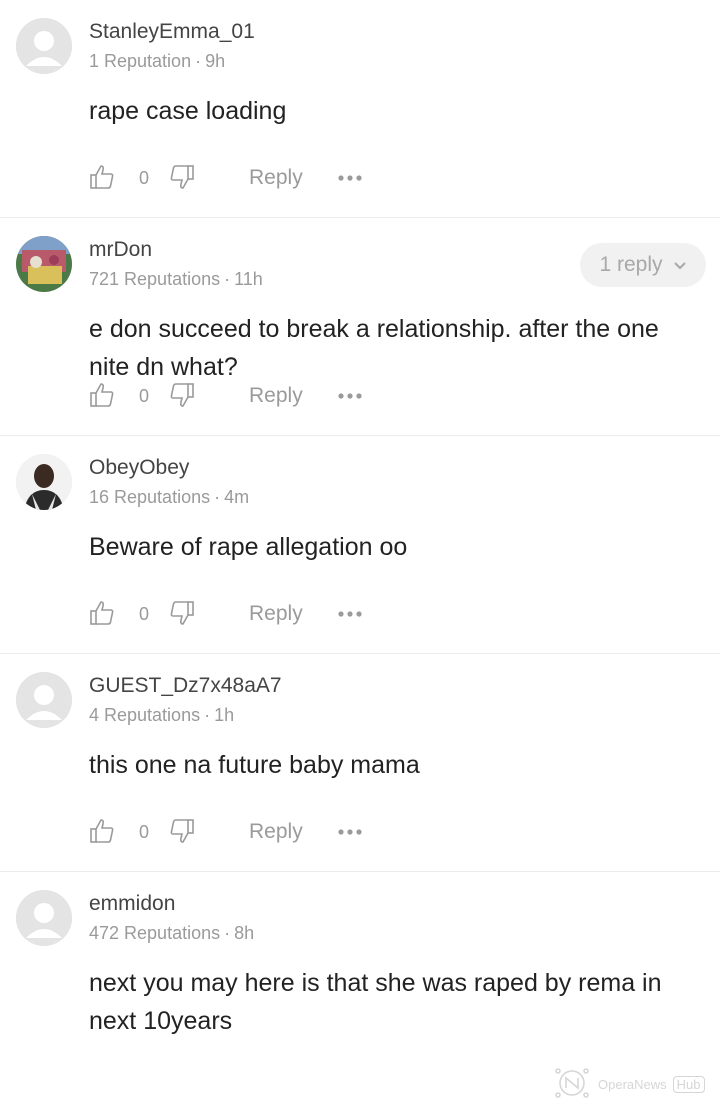 The width and height of the screenshot is (720, 1114). I want to click on comment-time: 9h, so click(215, 61).